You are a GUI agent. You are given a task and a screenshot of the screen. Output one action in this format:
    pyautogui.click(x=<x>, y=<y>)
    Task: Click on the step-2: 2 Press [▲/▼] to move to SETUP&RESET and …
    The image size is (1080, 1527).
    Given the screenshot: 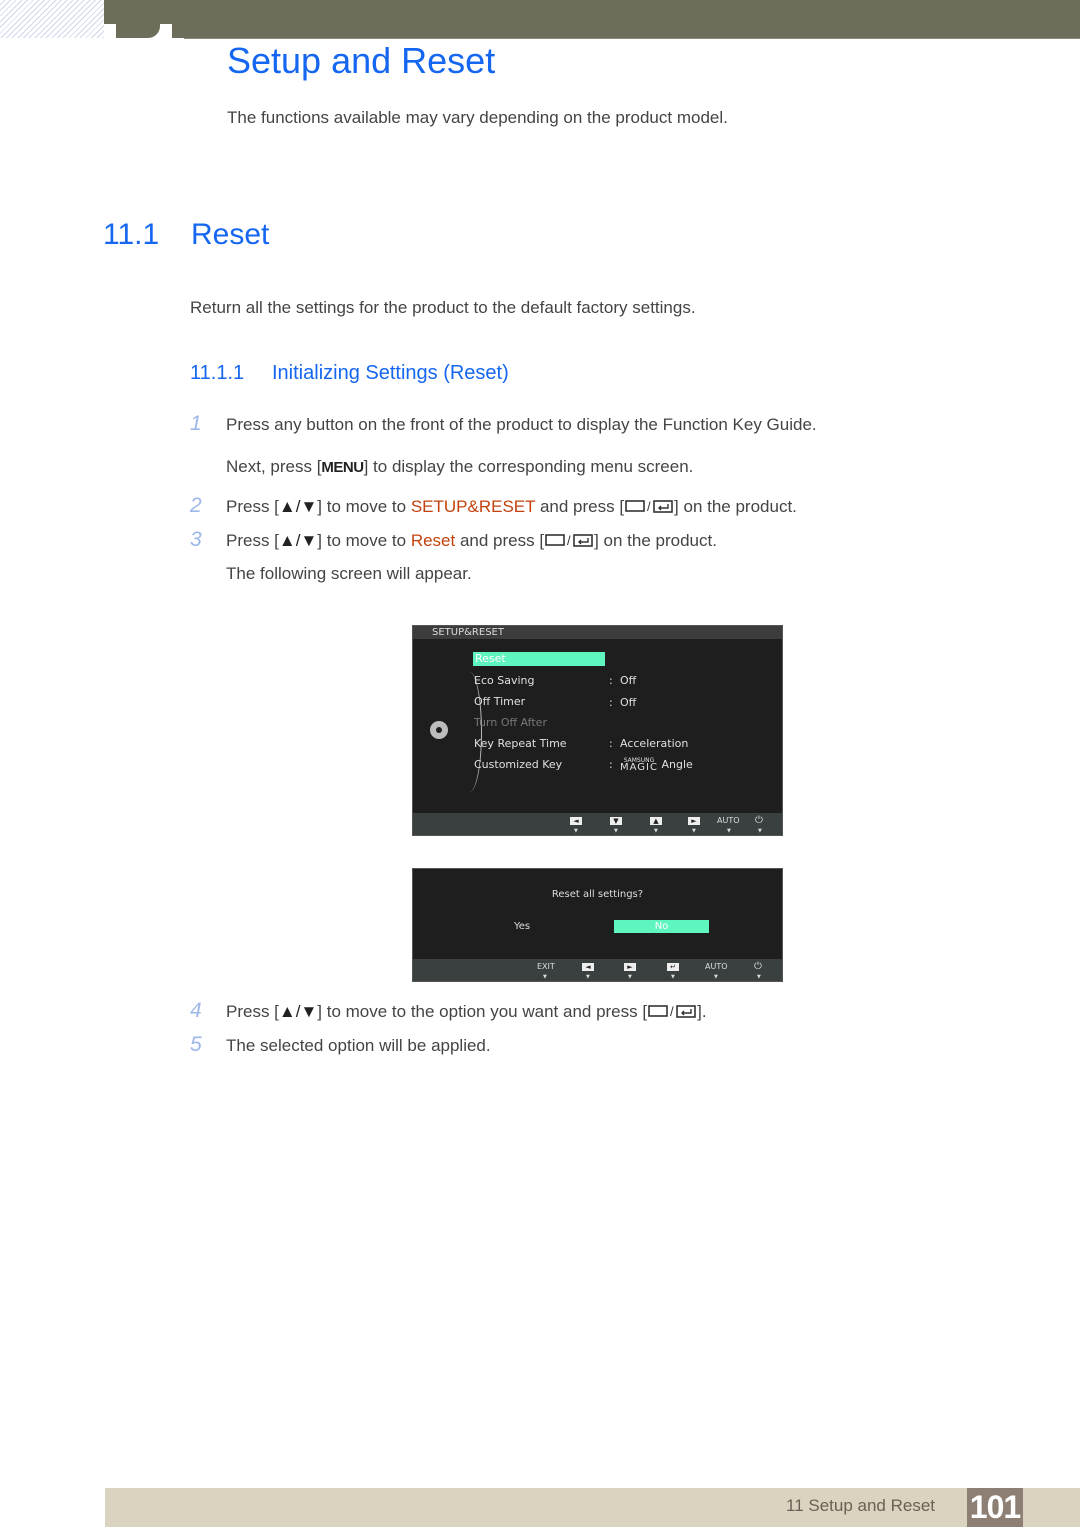 What is the action you would take?
    pyautogui.click(x=493, y=505)
    